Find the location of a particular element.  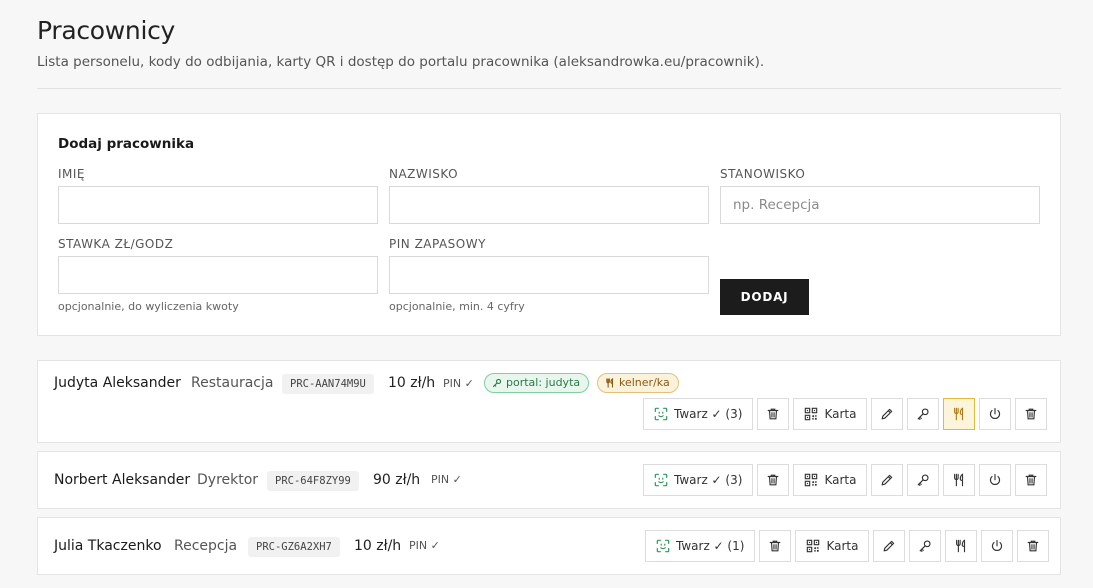

face-enroll-label: Twarz ✓ (1) is located at coordinates (710, 546).